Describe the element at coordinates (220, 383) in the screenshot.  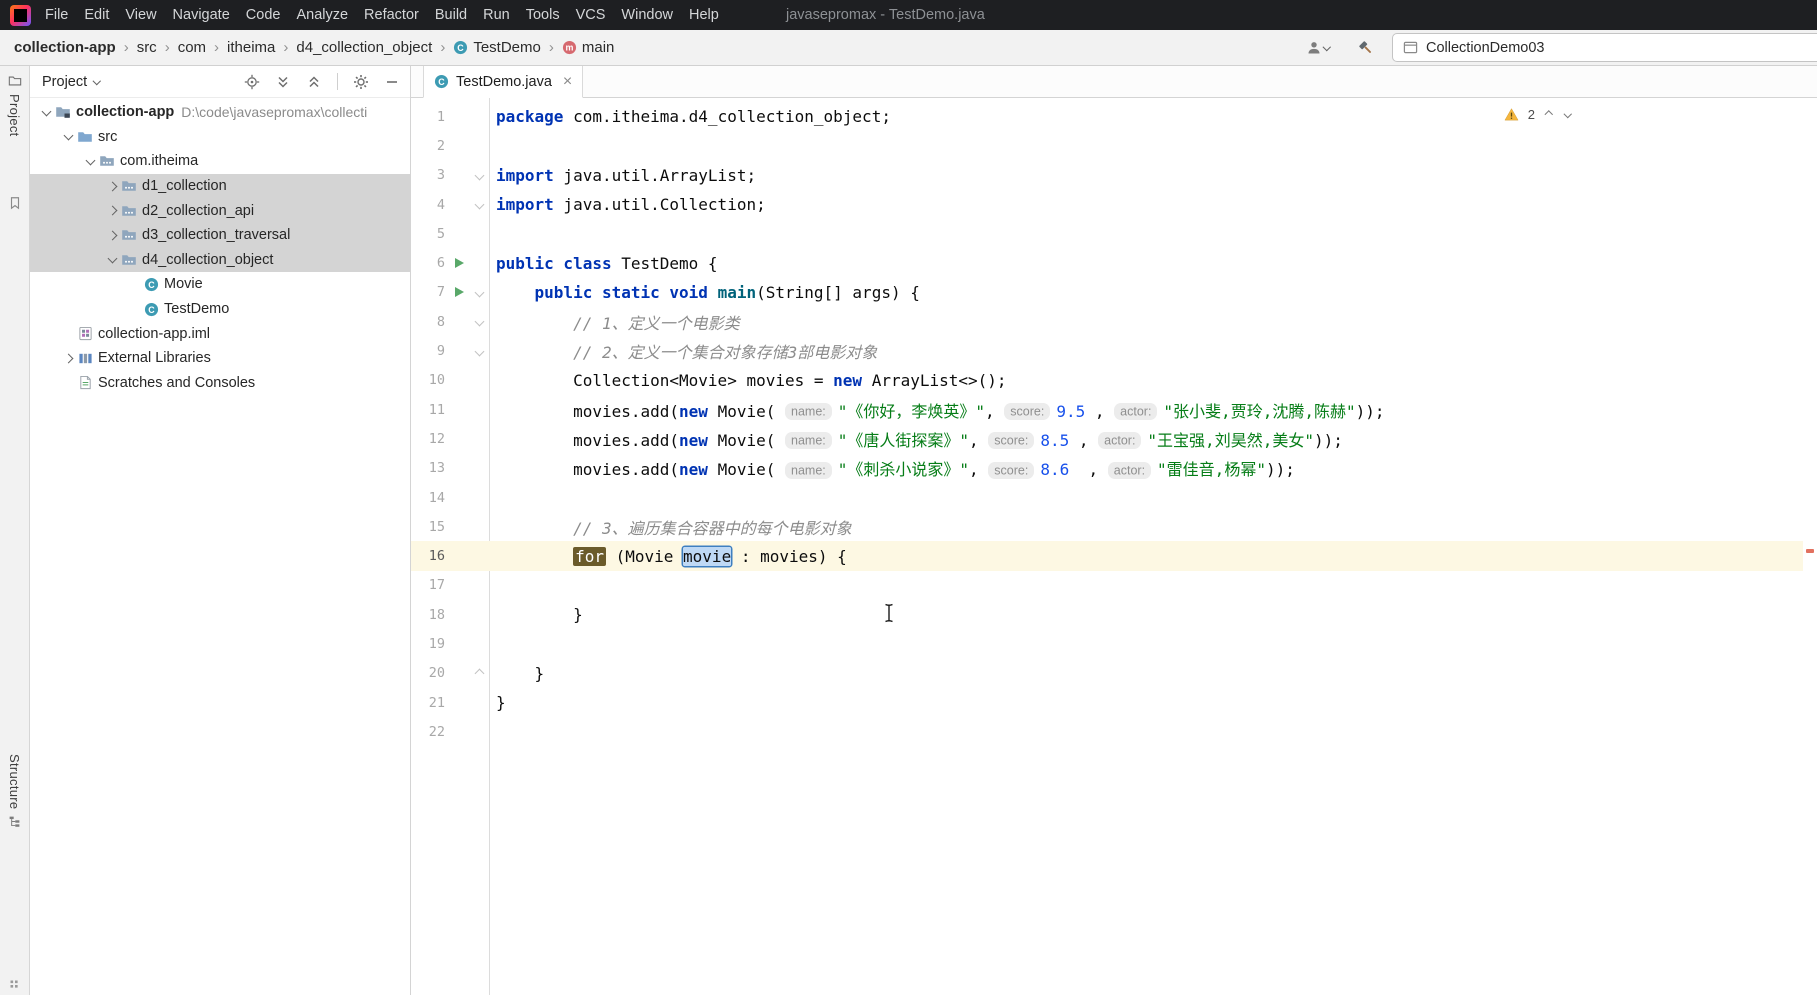
I see `tree-item-scratches-and-consoles: Scratches and Consoles` at that location.